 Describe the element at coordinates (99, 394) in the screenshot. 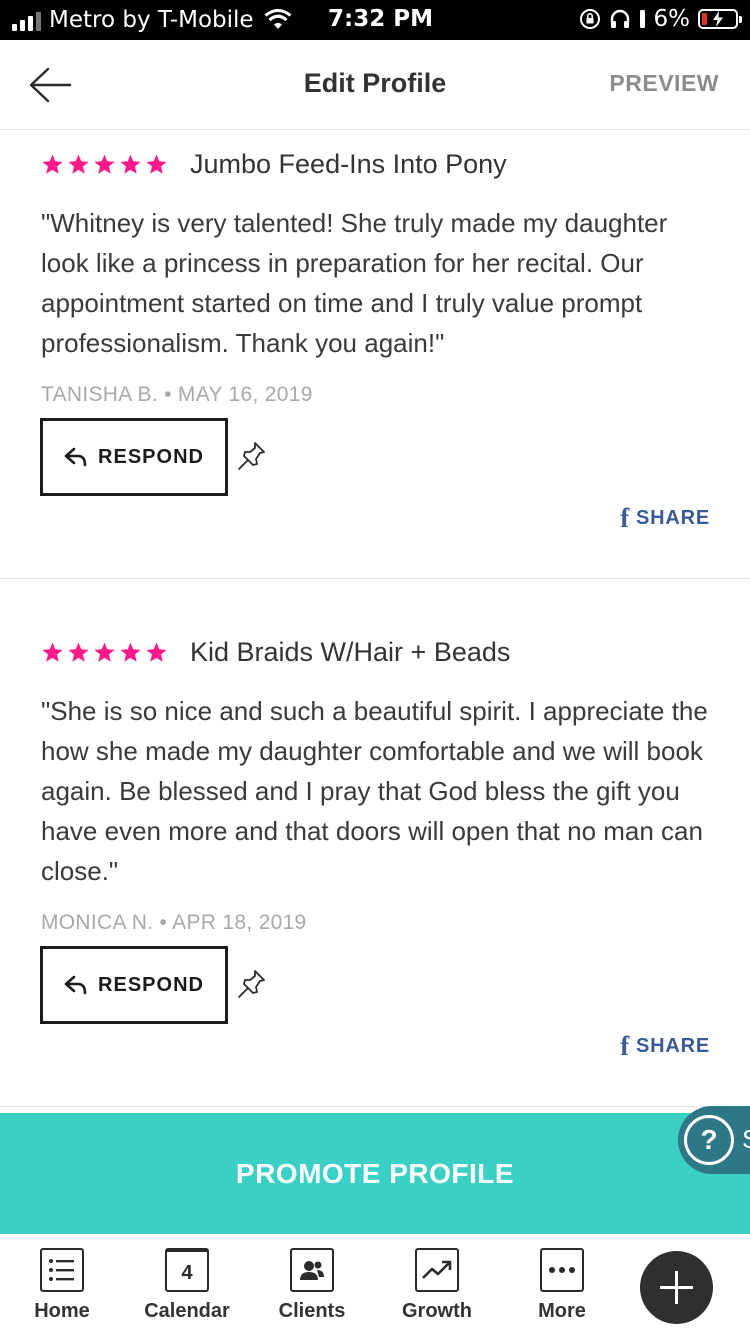

I see `review-author: TANISHA B.` at that location.